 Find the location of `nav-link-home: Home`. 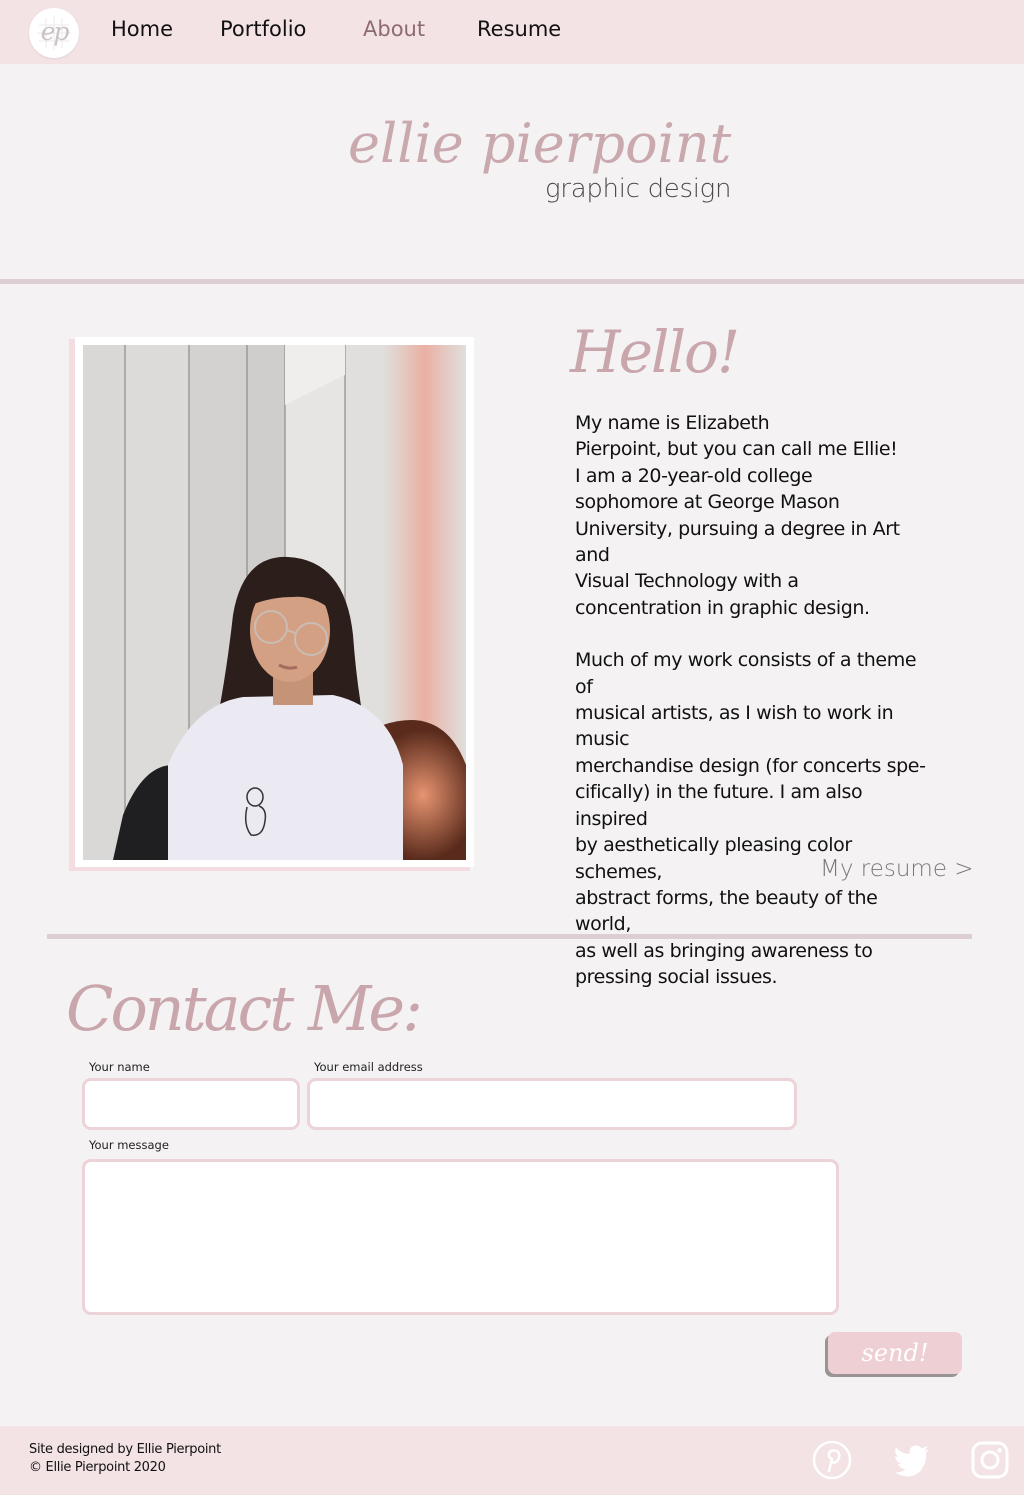

nav-link-home: Home is located at coordinates (142, 29).